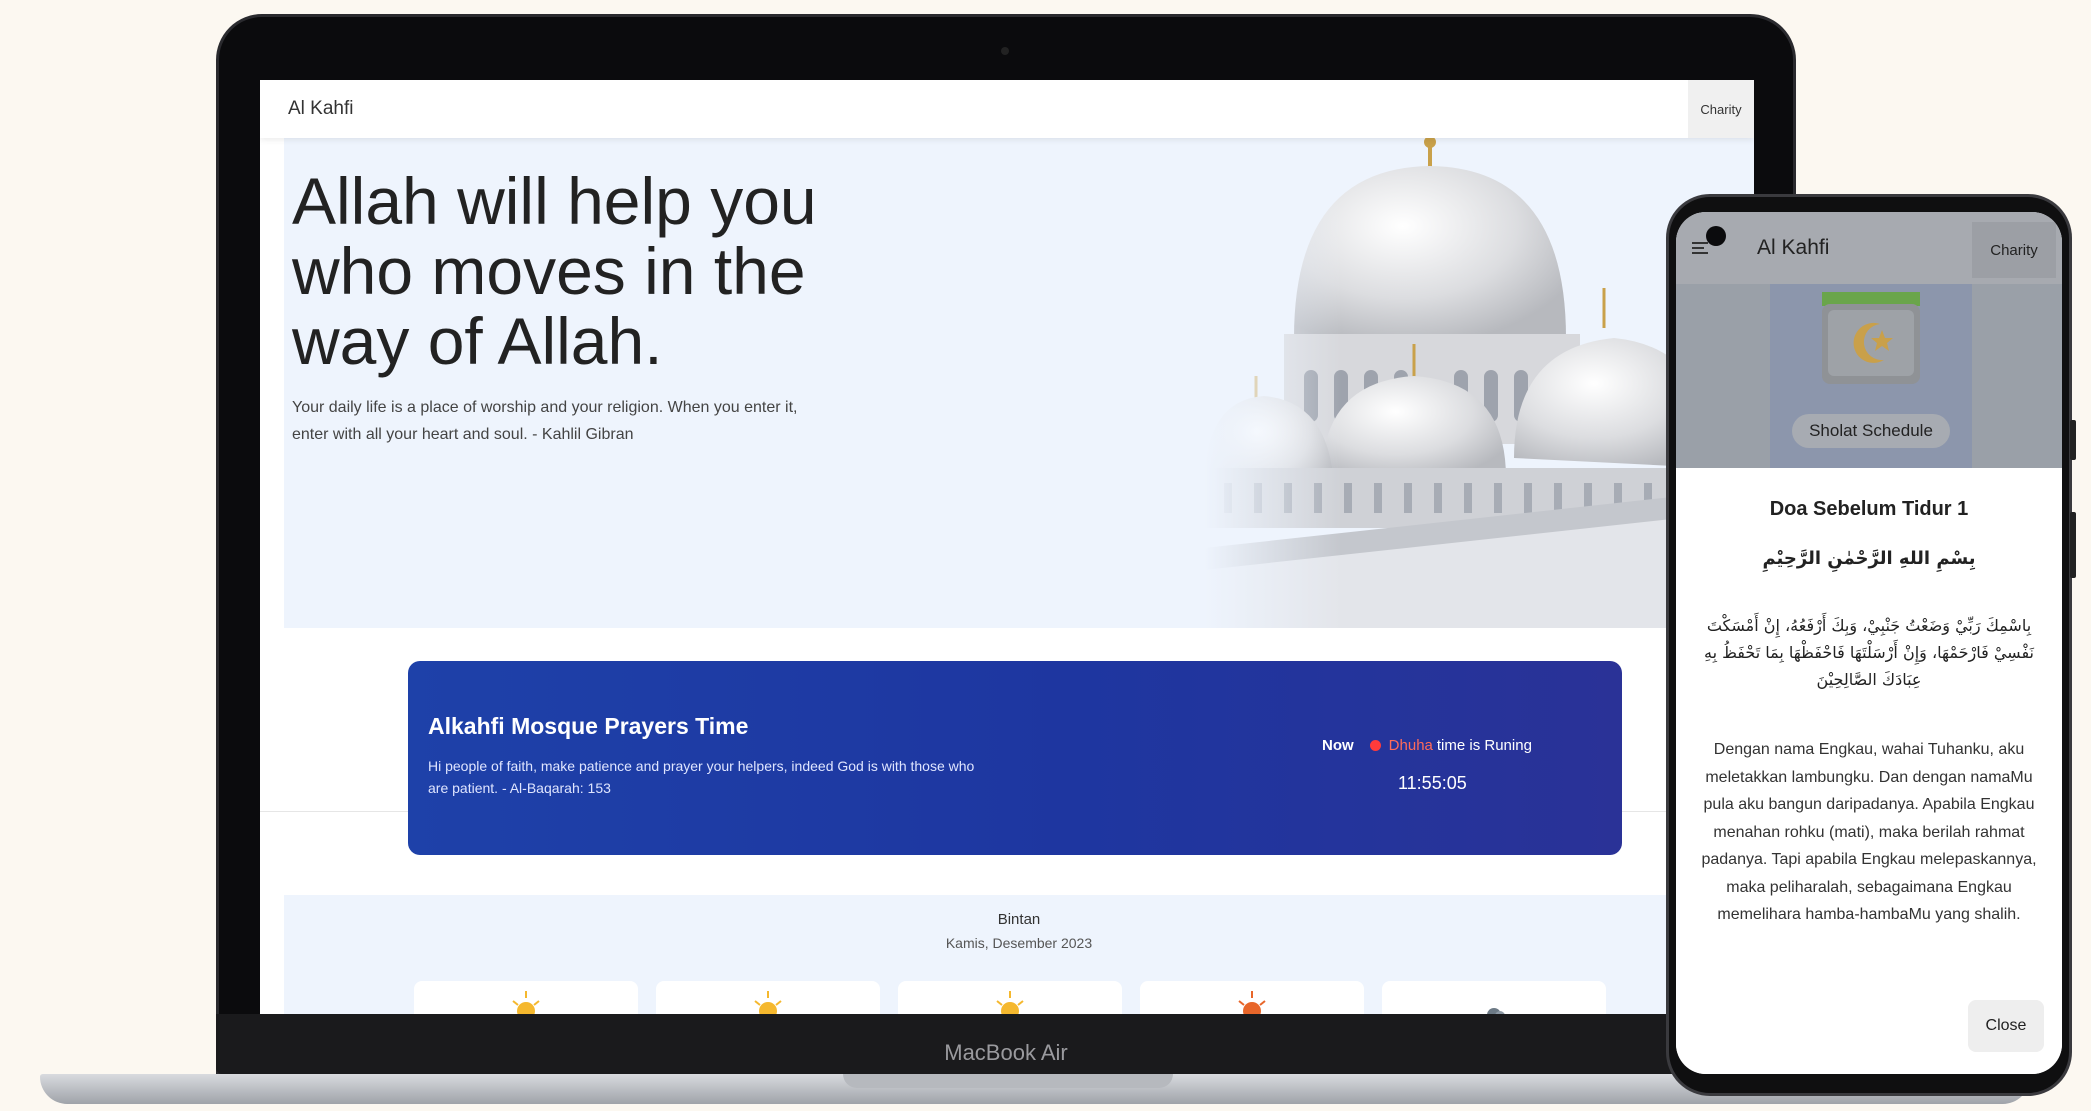 This screenshot has height=1111, width=2091. What do you see at coordinates (2006, 1026) in the screenshot?
I see `close-button: Close` at bounding box center [2006, 1026].